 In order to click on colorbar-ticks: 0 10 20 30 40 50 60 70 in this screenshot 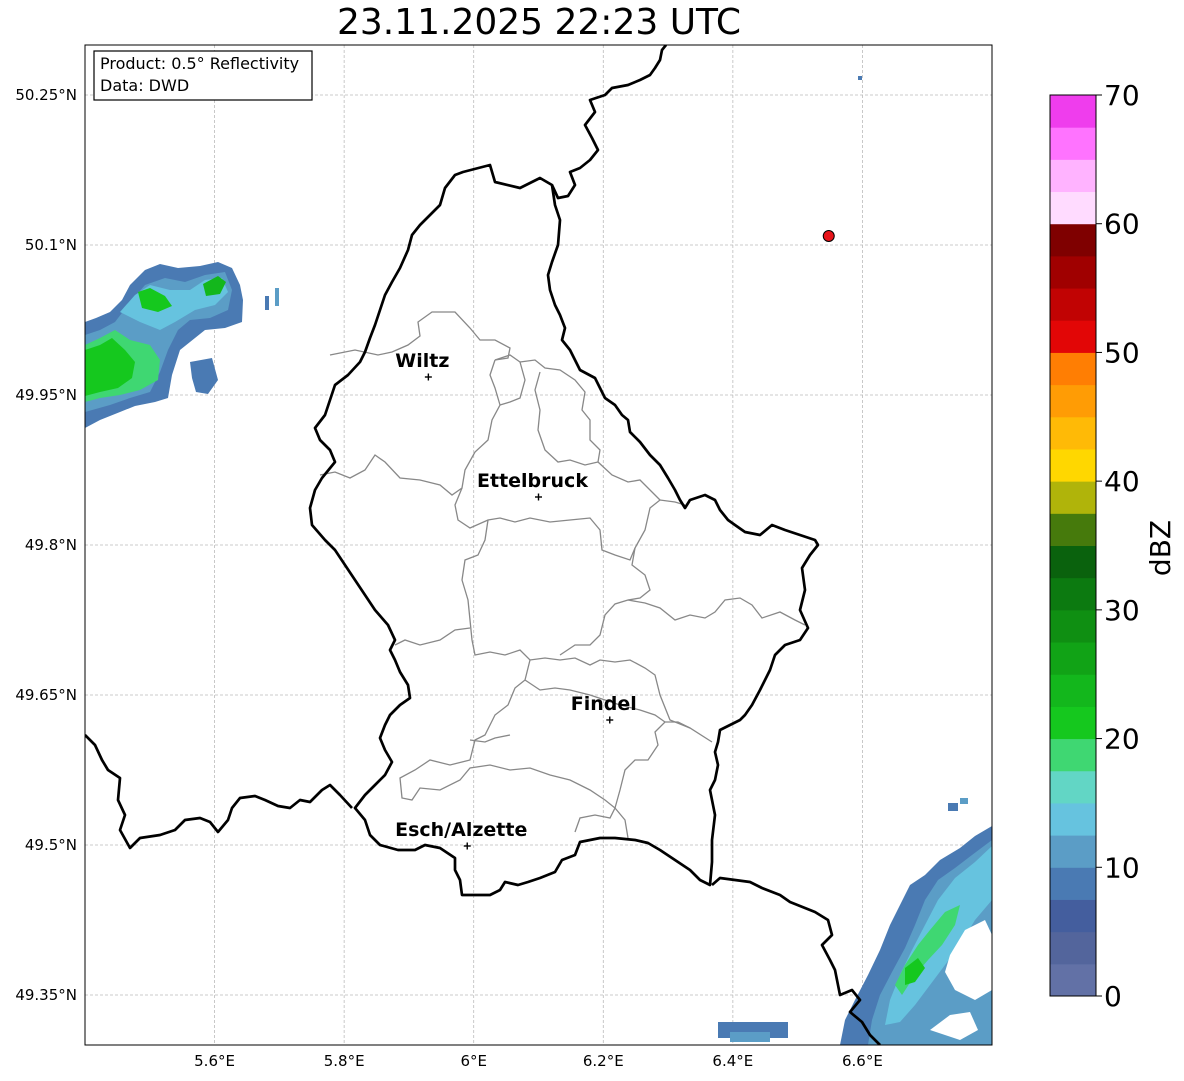, I will do `click(1118, 546)`.